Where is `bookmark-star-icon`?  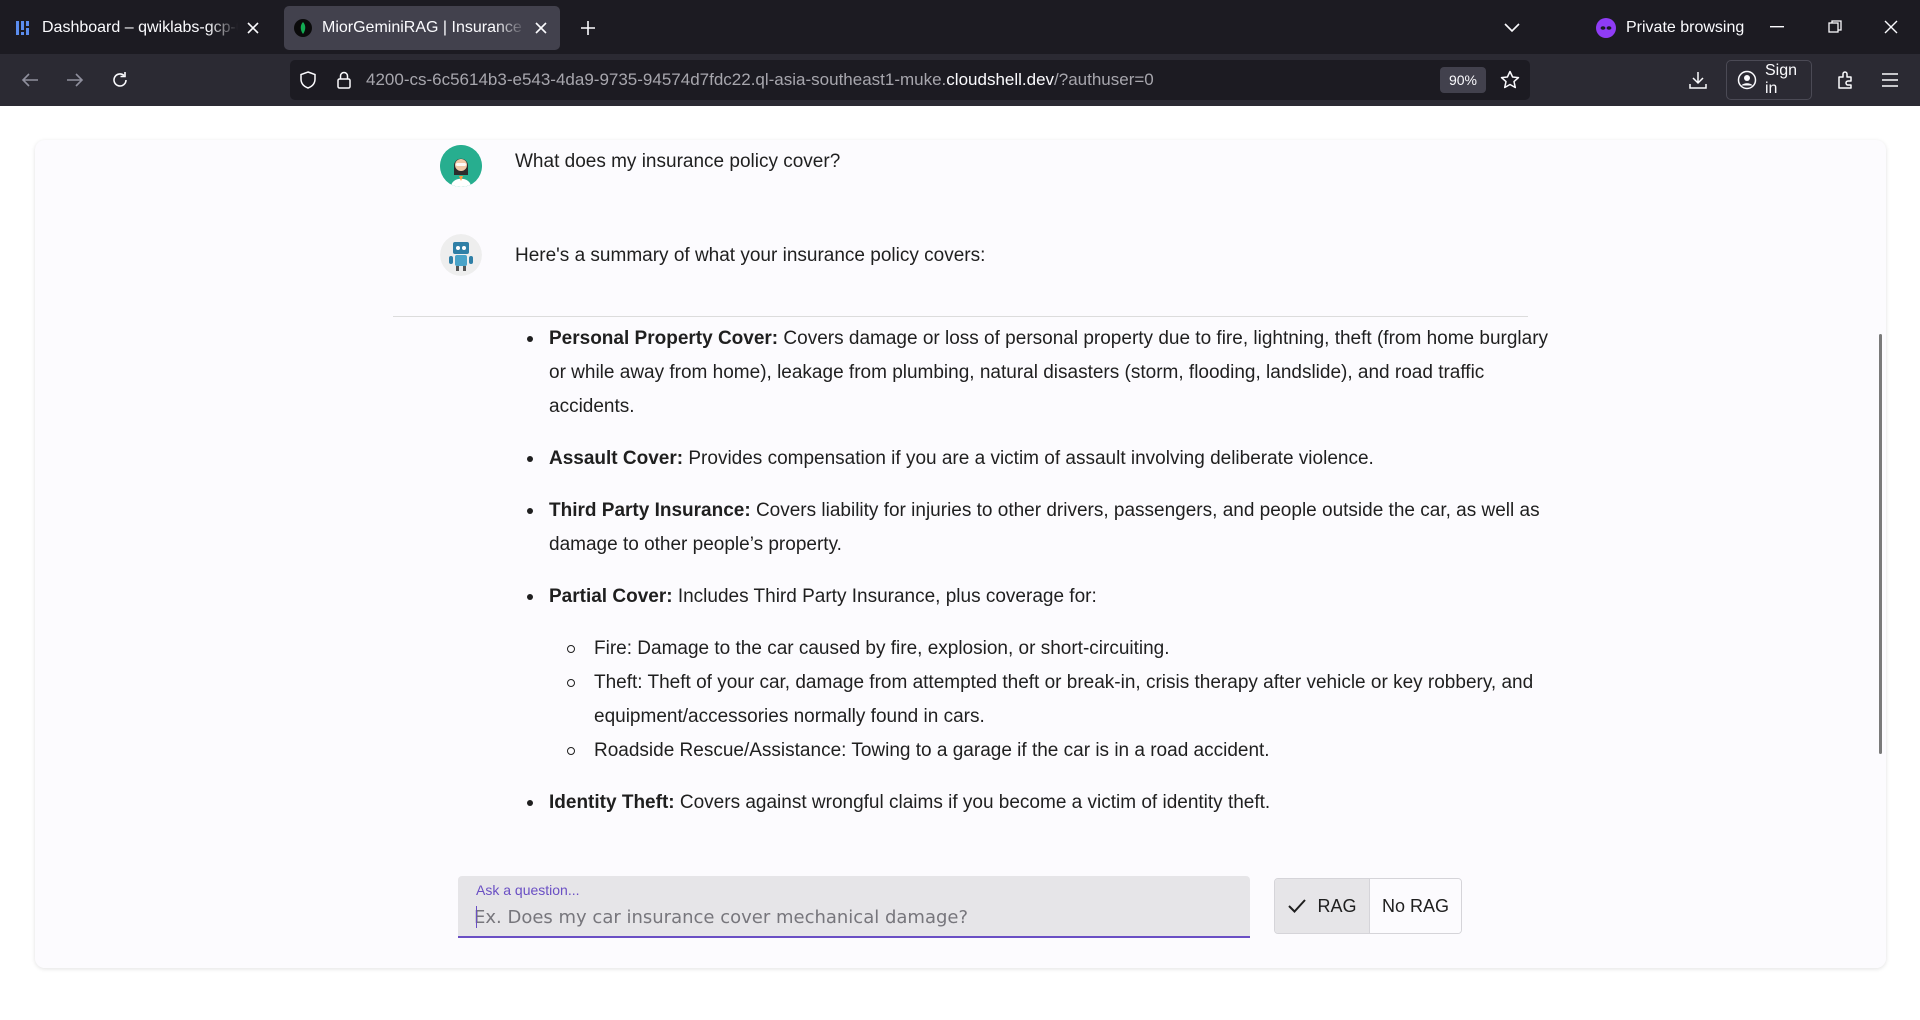
bookmark-star-icon is located at coordinates (1510, 80).